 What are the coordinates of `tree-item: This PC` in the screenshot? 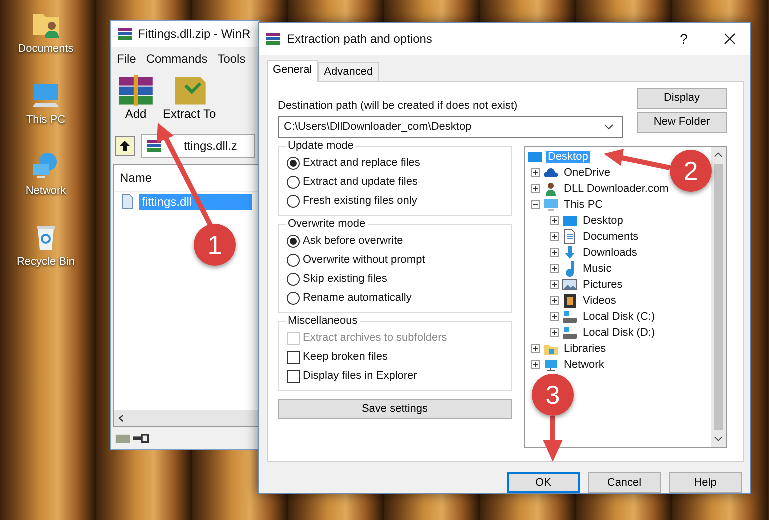 It's located at (584, 204).